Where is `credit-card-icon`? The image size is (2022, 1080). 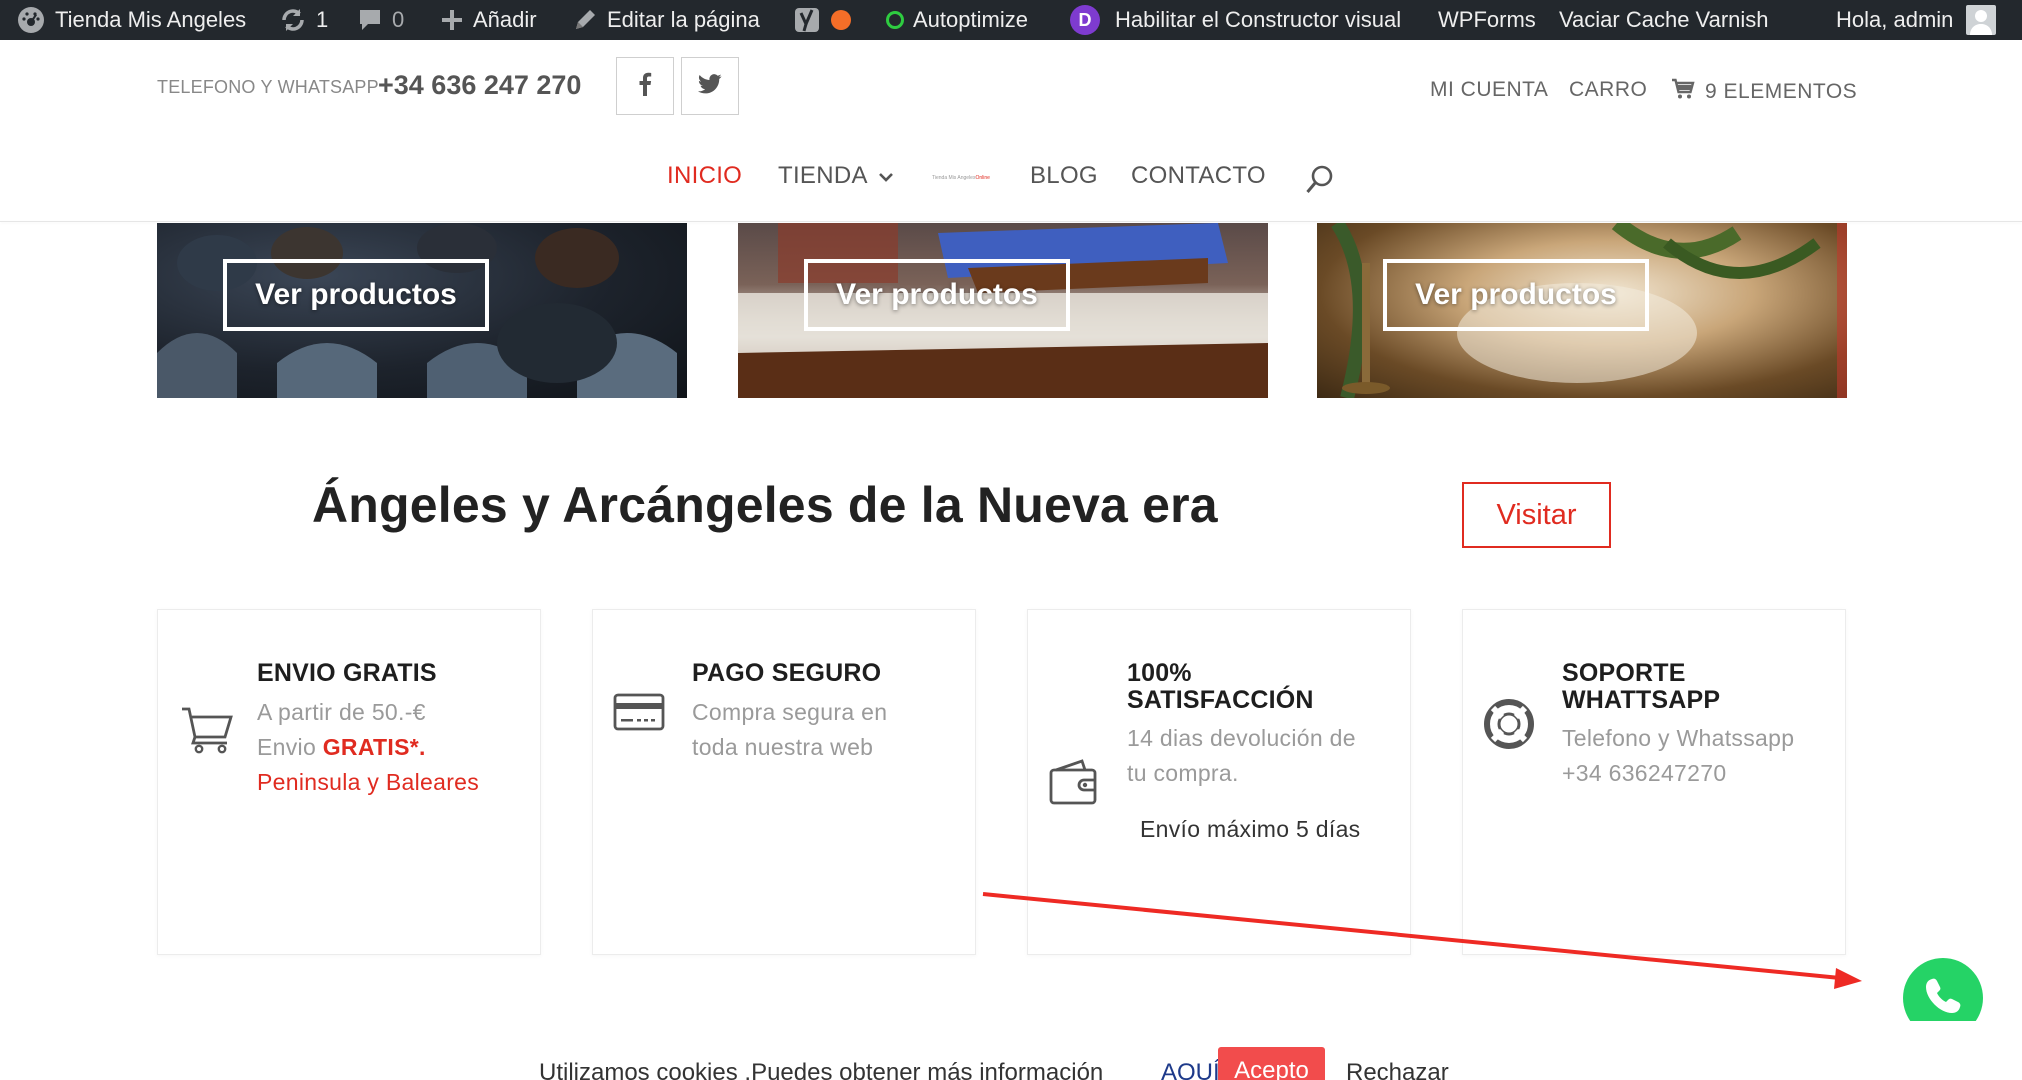 credit-card-icon is located at coordinates (639, 714).